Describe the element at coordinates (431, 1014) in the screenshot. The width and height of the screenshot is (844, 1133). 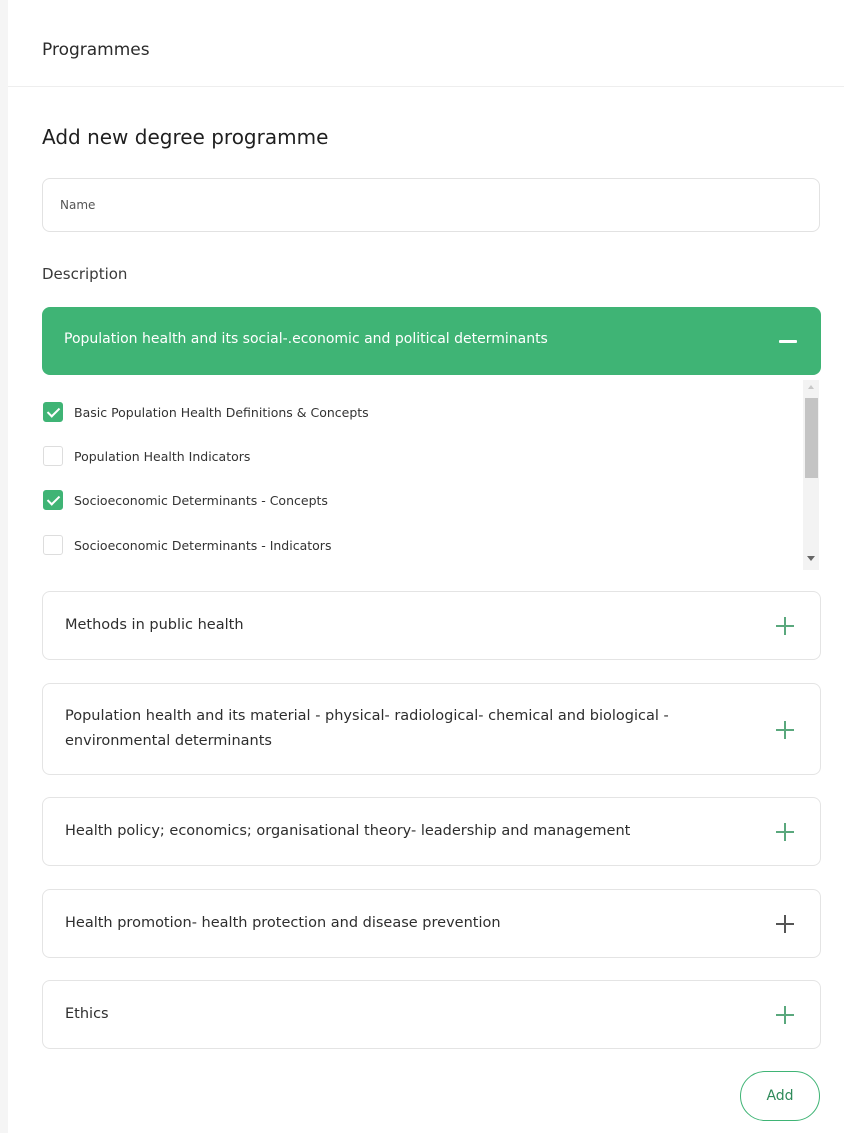
I see `accordion-ethics: Ethics` at that location.